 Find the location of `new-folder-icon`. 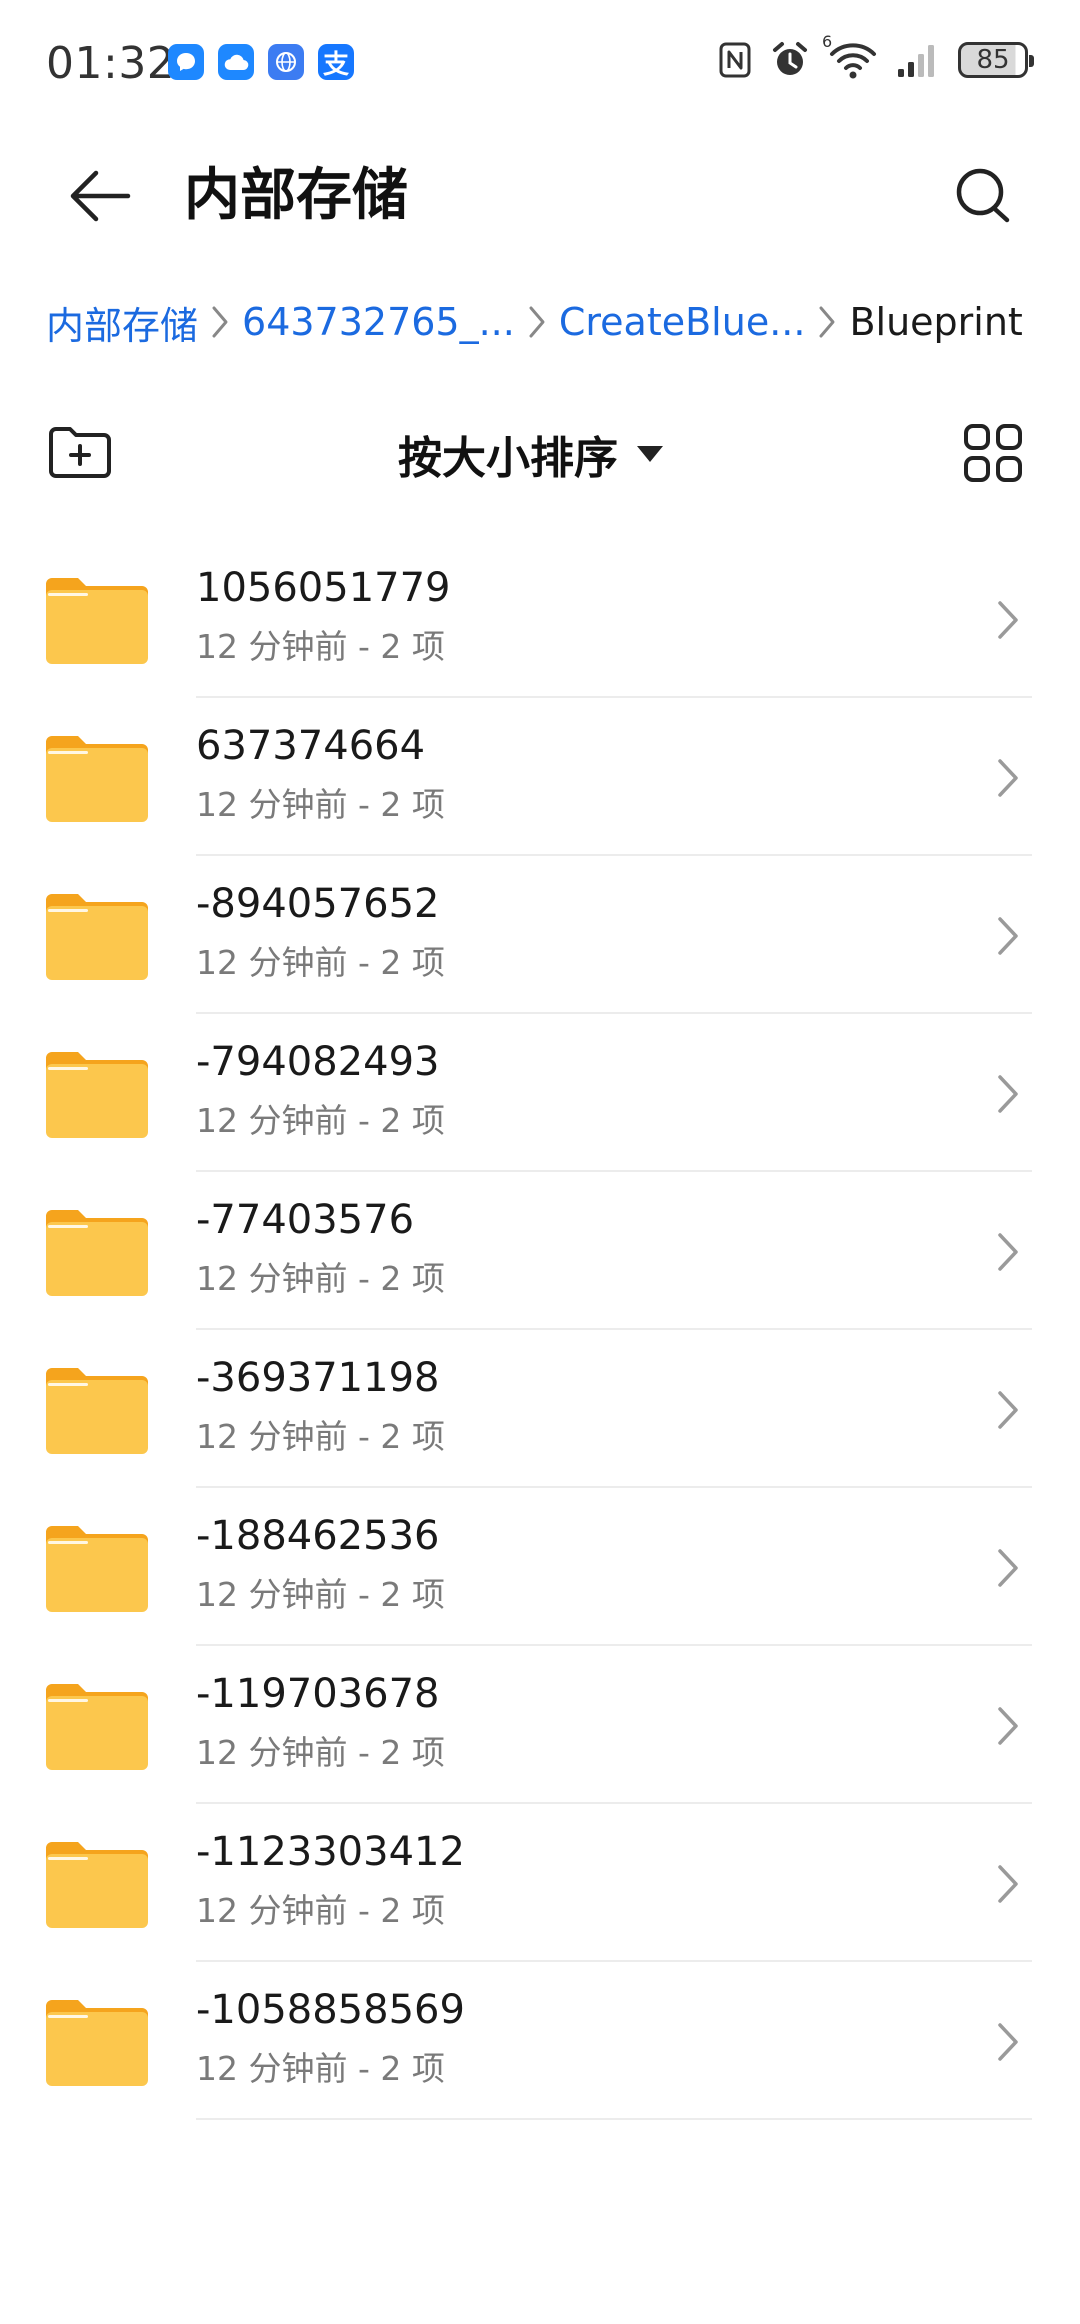

new-folder-icon is located at coordinates (80, 452).